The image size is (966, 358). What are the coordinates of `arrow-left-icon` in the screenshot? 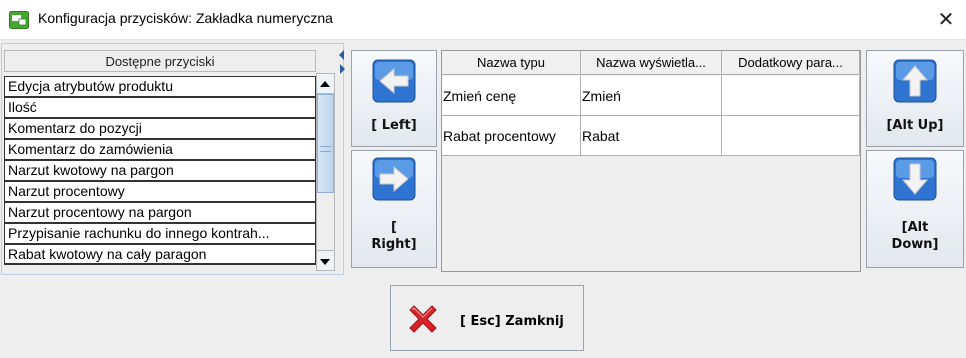 It's located at (394, 81).